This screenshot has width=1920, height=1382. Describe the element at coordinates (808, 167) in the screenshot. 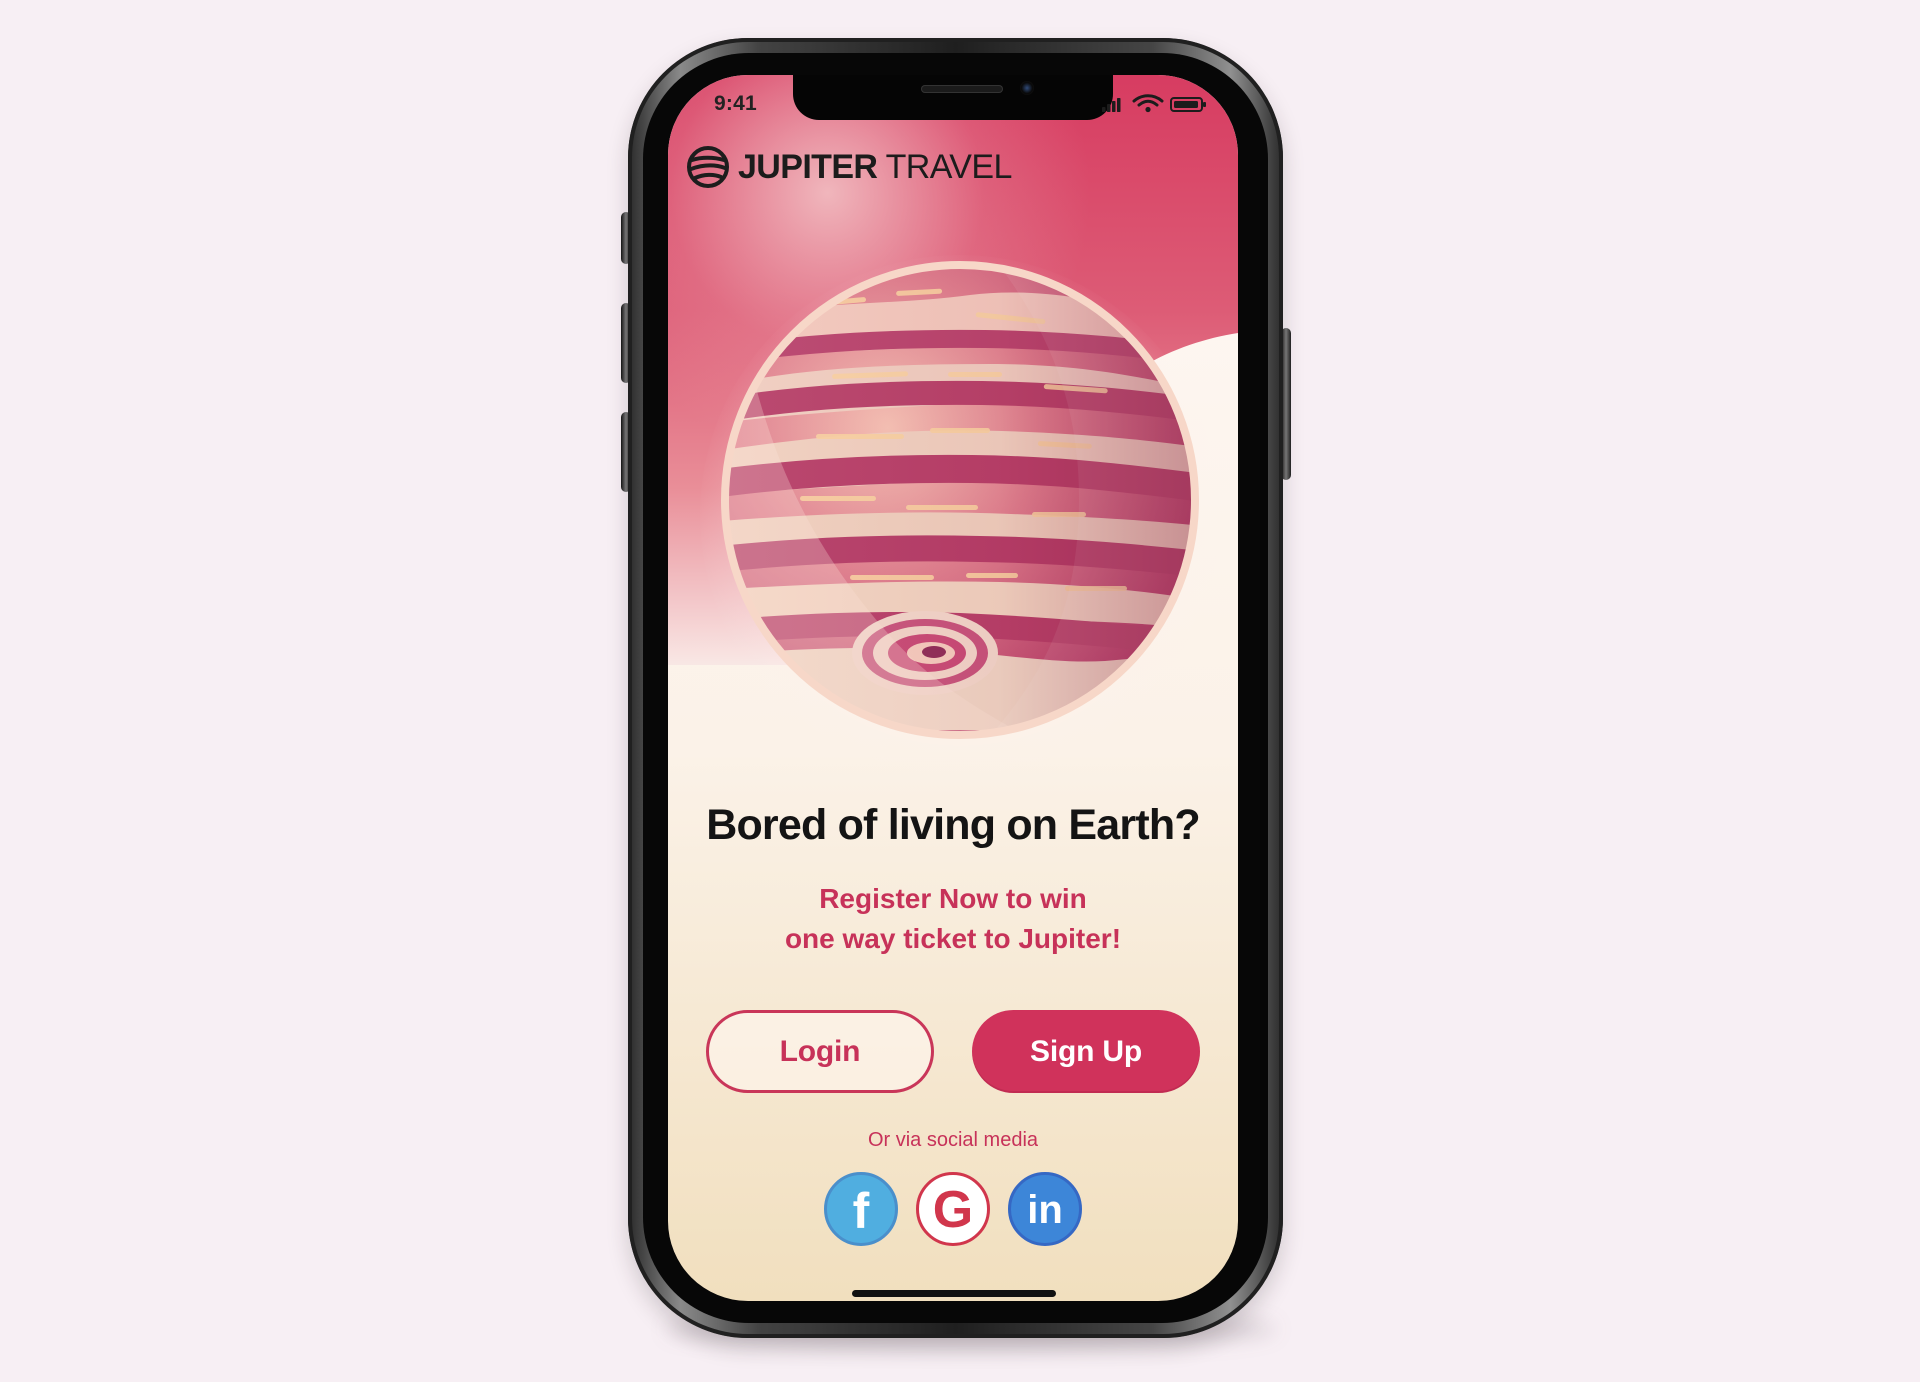

I see `brand-name-bold: JUPITER` at that location.